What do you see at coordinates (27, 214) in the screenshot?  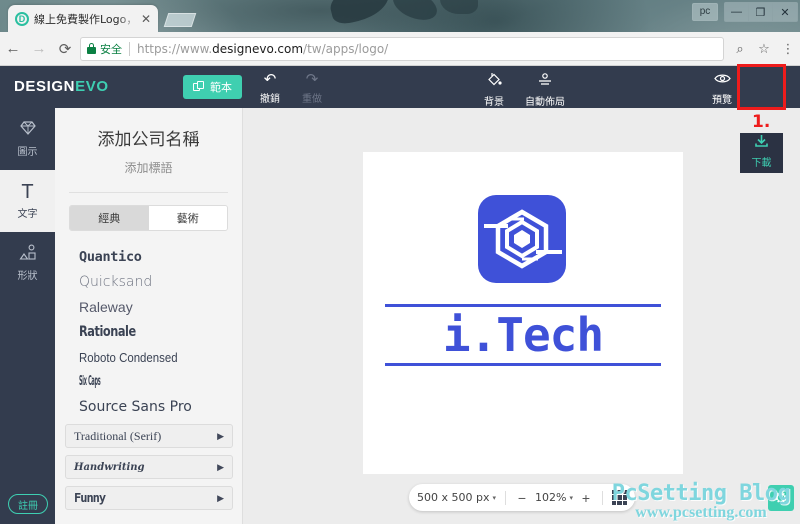 I see `sidebar-item-text-label: 文字` at bounding box center [27, 214].